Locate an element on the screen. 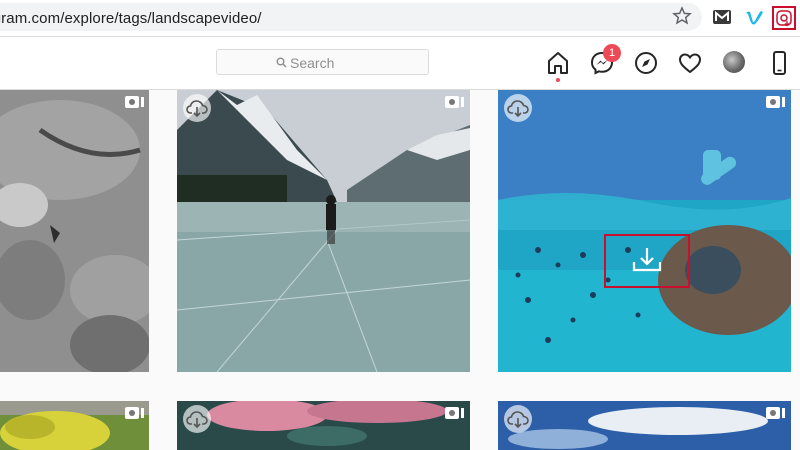 This screenshot has height=450, width=800. download-button is located at coordinates (647, 261).